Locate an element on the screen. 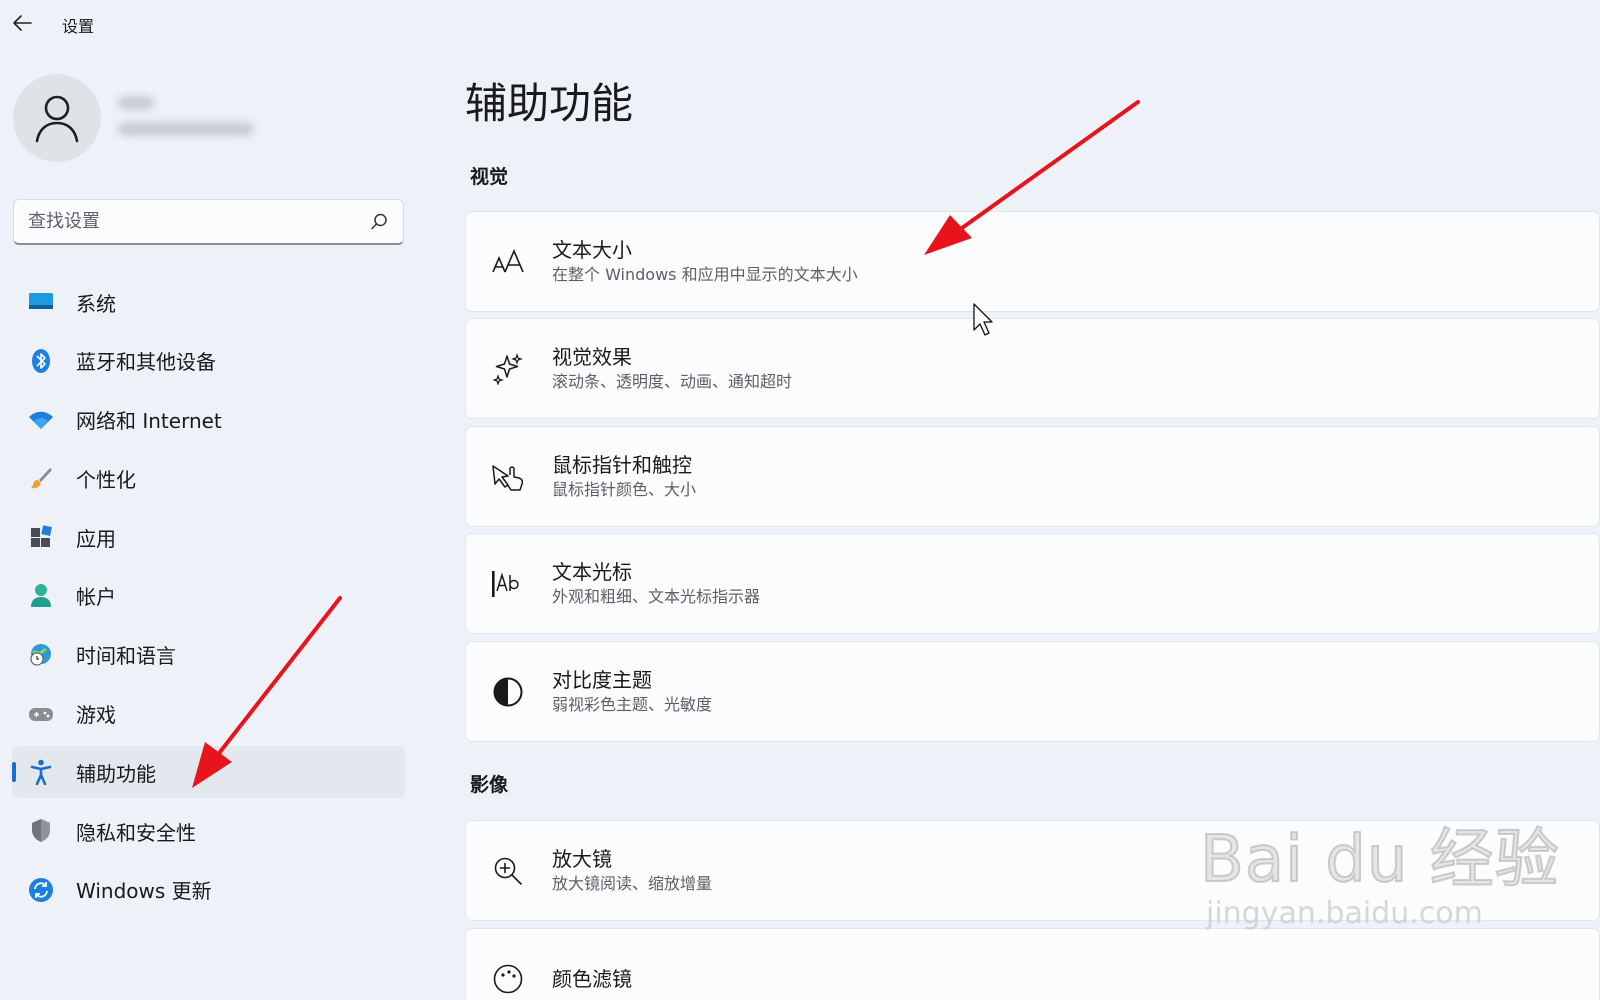 Image resolution: width=1600 pixels, height=1000 pixels. sidebar-item-time-language: 时间和语言 is located at coordinates (208, 655).